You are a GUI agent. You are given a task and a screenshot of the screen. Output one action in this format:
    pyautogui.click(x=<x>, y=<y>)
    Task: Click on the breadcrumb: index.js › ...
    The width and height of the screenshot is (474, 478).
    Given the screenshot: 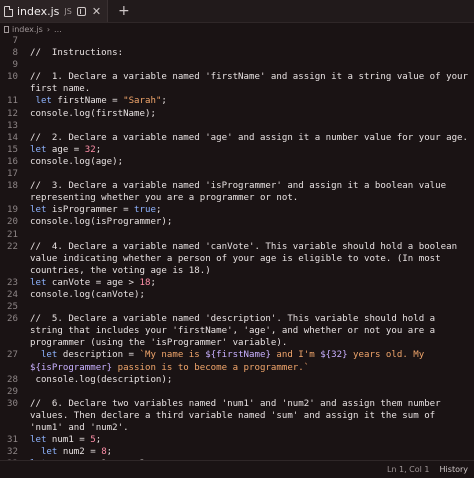 What is the action you would take?
    pyautogui.click(x=237, y=29)
    